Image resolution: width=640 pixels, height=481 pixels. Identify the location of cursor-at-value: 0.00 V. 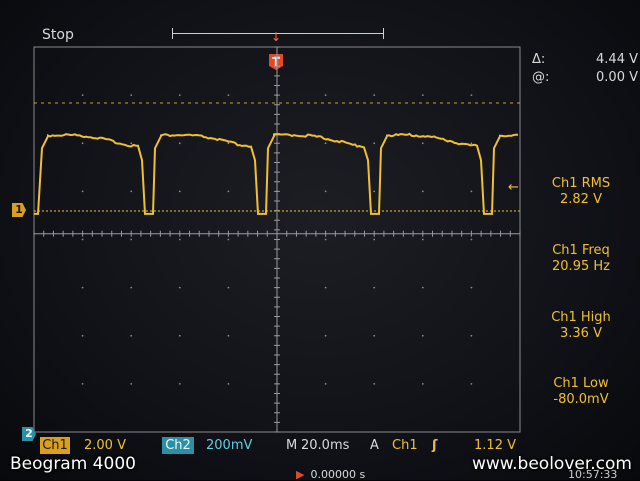
(617, 77).